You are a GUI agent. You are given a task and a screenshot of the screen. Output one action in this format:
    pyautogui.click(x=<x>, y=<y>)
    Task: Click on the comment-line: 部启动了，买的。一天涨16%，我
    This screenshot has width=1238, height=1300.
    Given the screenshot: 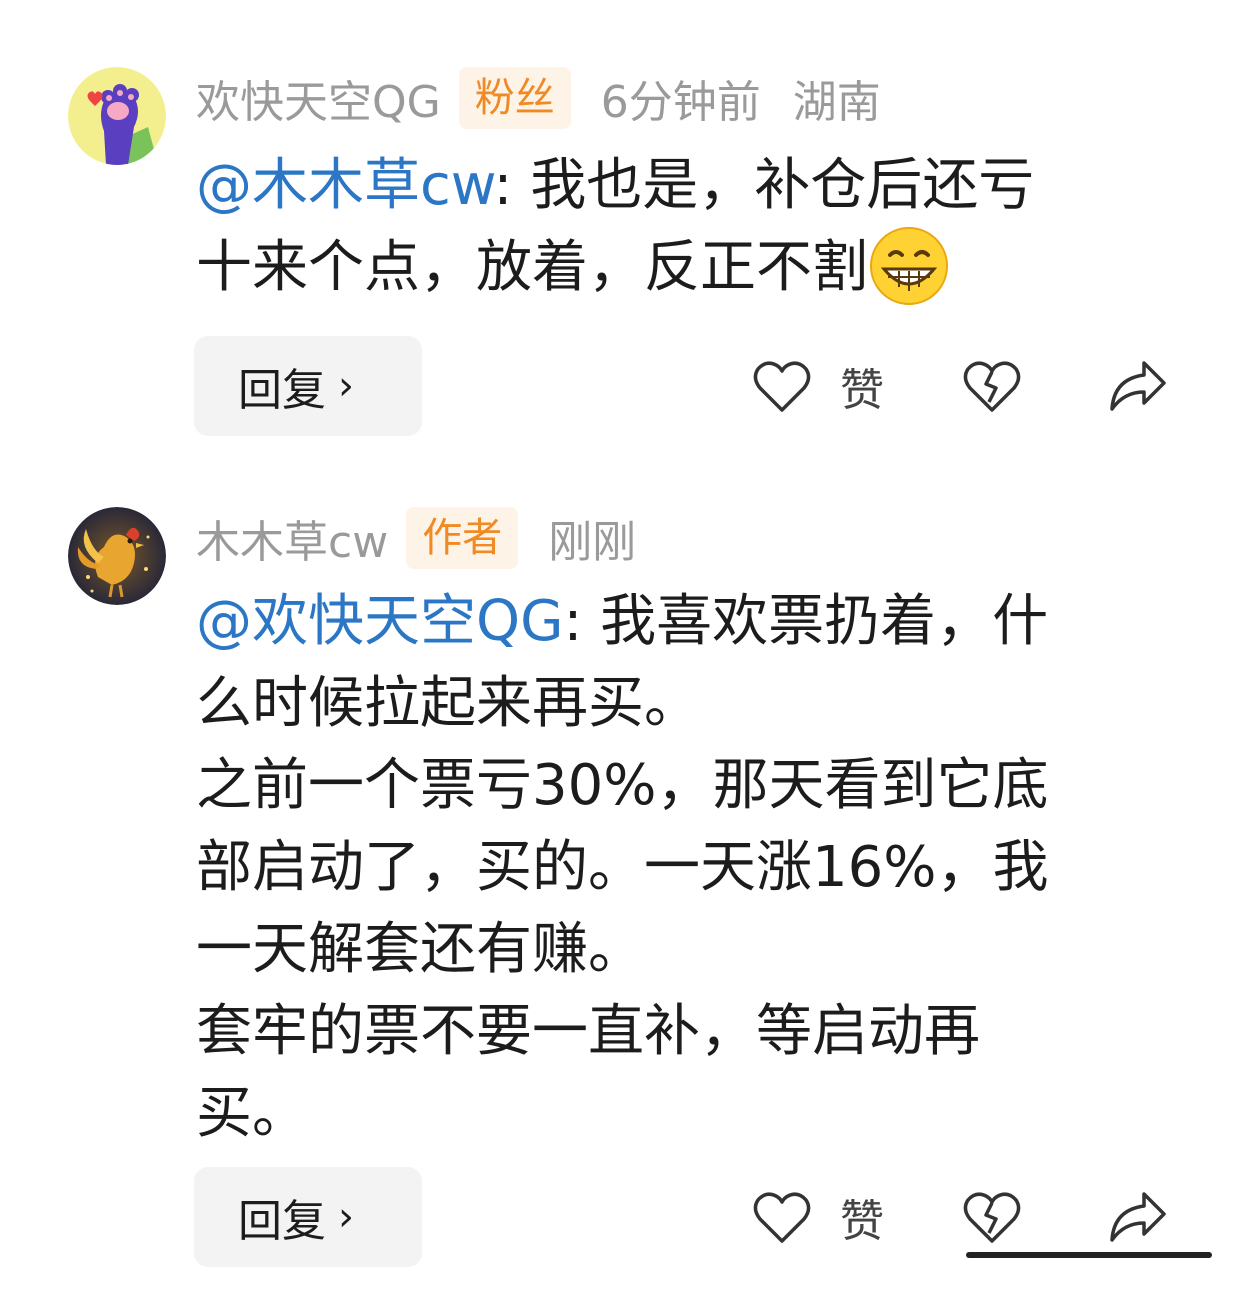 What is the action you would take?
    pyautogui.click(x=622, y=867)
    